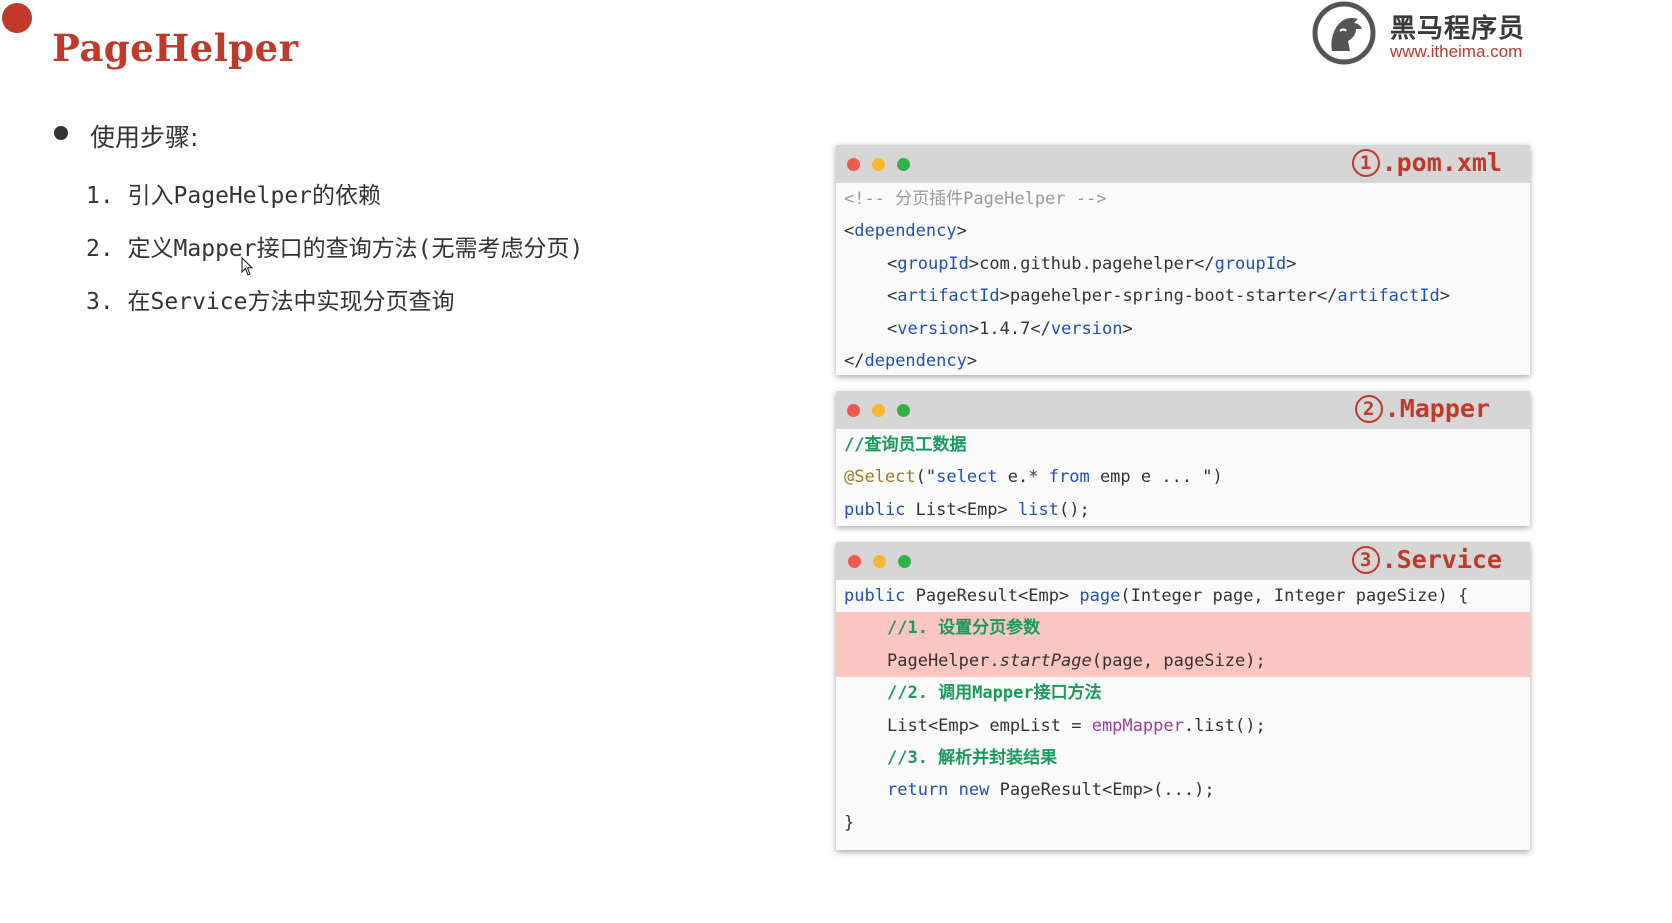 The height and width of the screenshot is (923, 1672). What do you see at coordinates (247, 266) in the screenshot?
I see `mouse-cursor-icon` at bounding box center [247, 266].